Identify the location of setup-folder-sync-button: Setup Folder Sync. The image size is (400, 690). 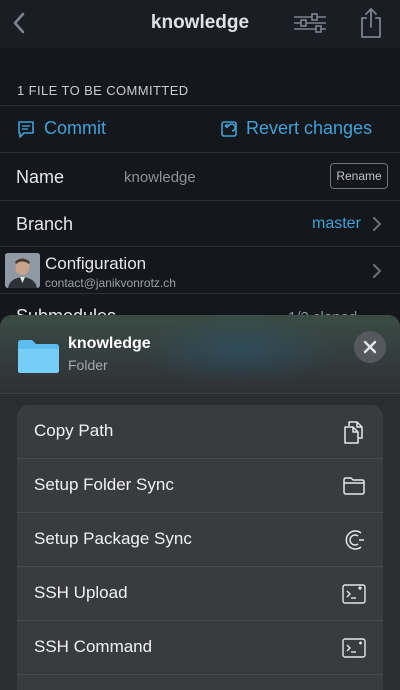
(200, 486).